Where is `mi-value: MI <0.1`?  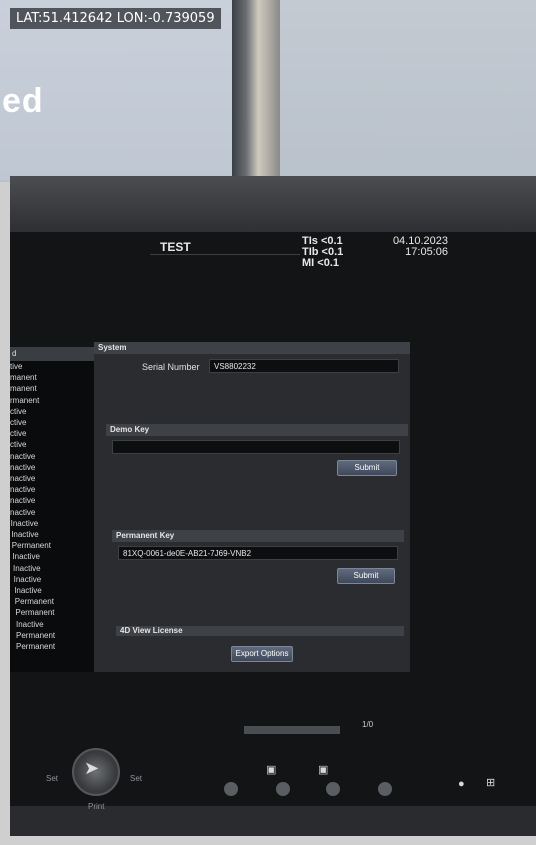
mi-value: MI <0.1 is located at coordinates (320, 263).